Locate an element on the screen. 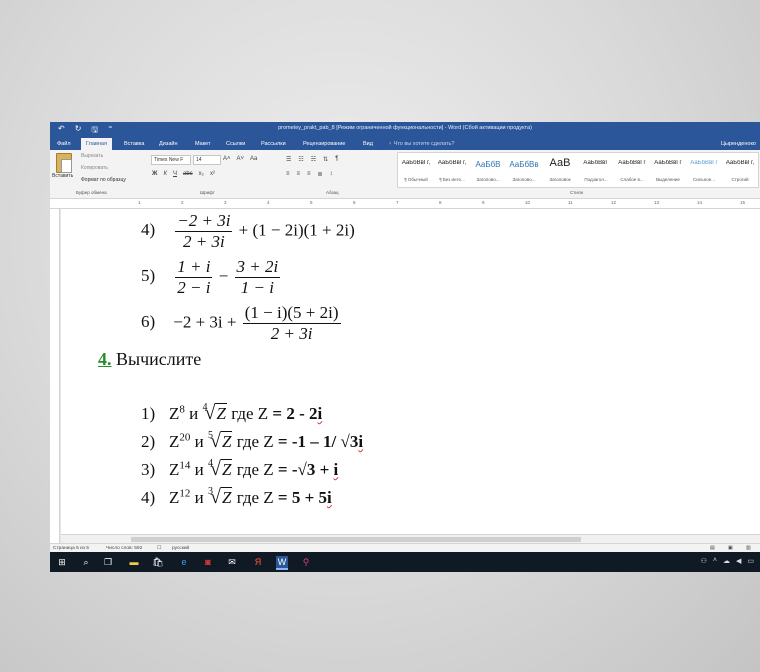 Image resolution: width=760 pixels, height=672 pixels. change-case-button: Aa is located at coordinates (253, 159).